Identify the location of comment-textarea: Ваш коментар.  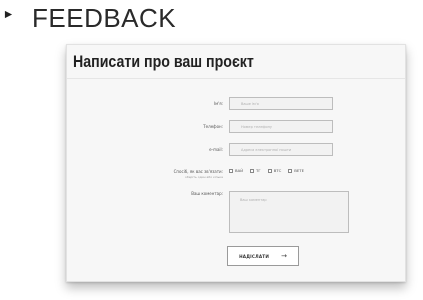
(289, 212).